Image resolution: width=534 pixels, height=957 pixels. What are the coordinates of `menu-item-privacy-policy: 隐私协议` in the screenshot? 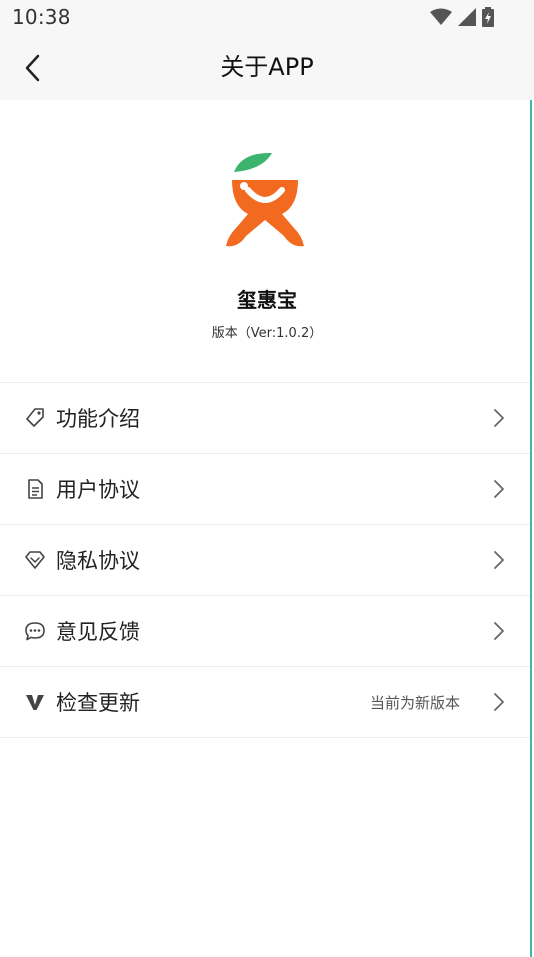 It's located at (265, 560).